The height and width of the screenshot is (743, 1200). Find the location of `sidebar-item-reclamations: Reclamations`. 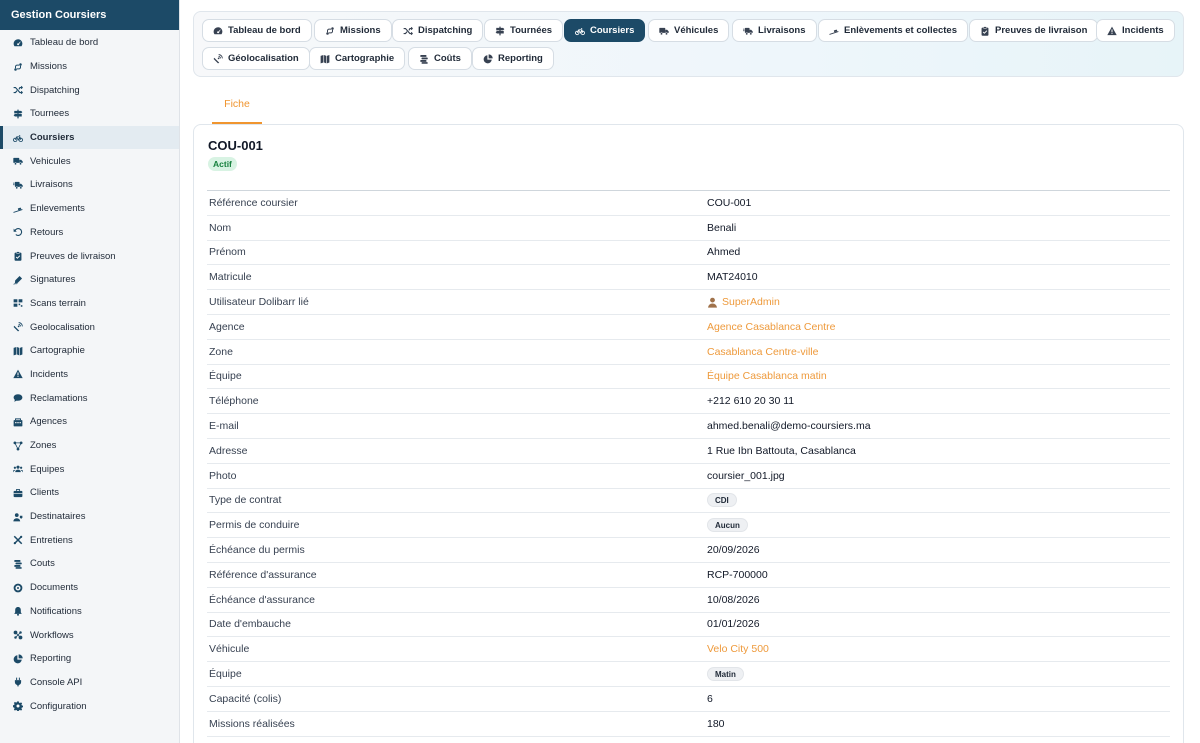

sidebar-item-reclamations: Reclamations is located at coordinates (89, 398).